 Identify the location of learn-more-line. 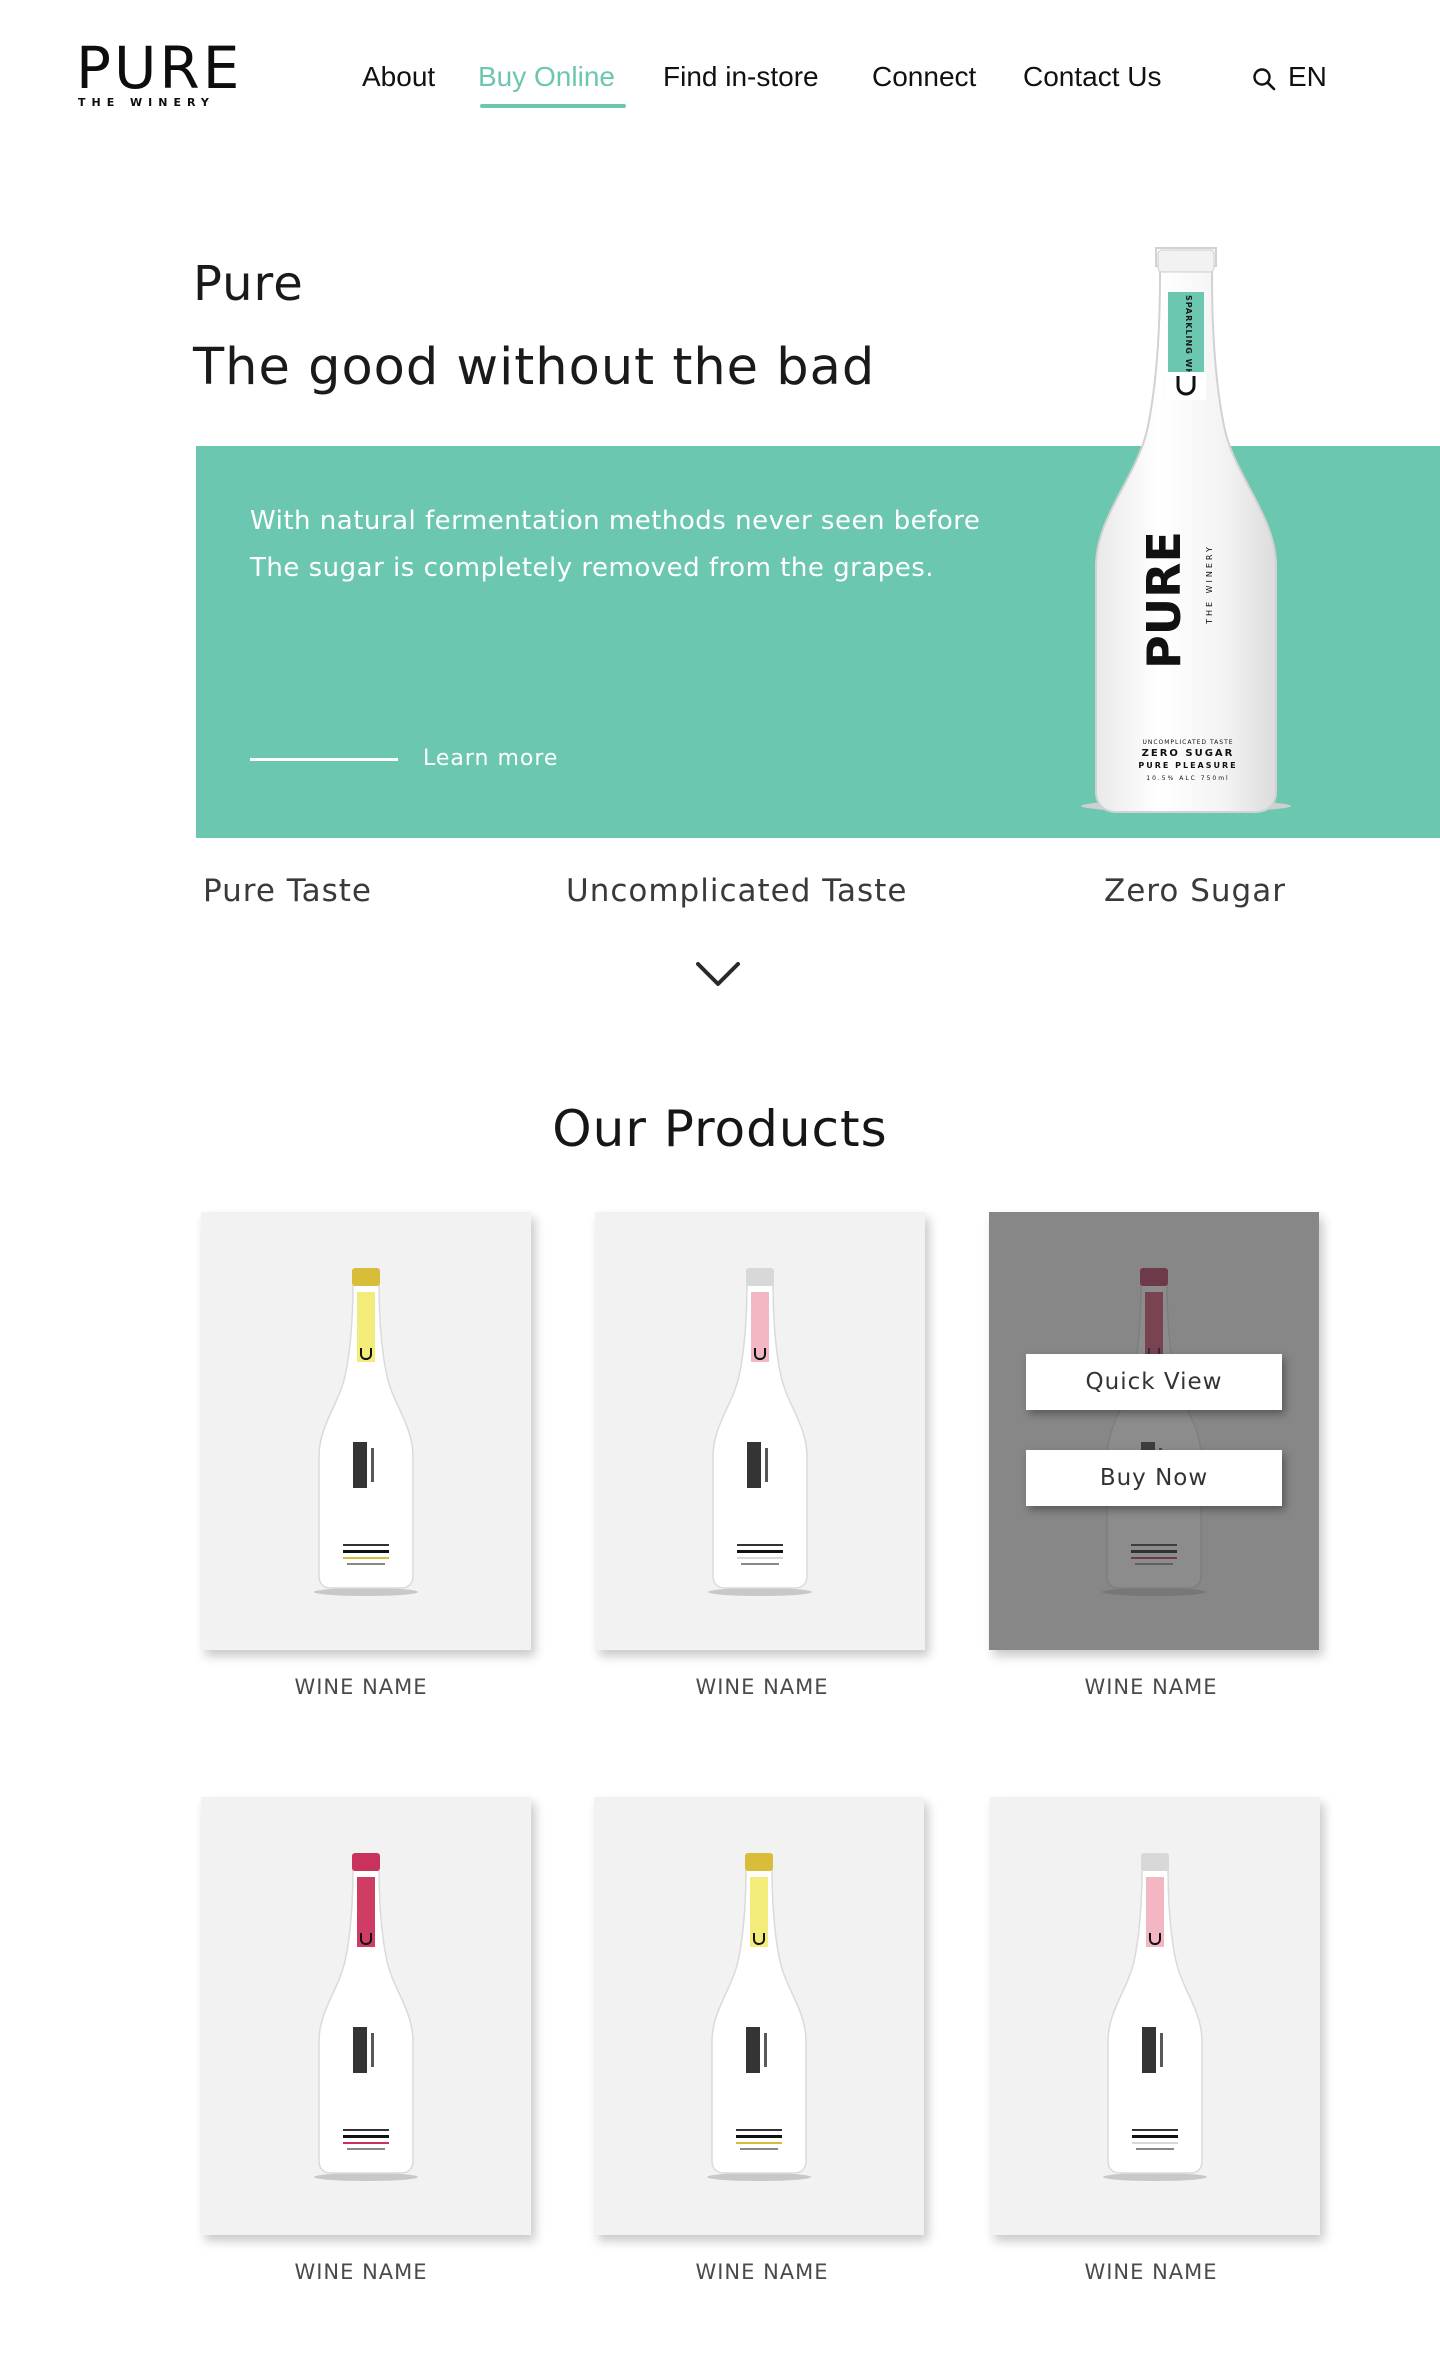
(324, 759).